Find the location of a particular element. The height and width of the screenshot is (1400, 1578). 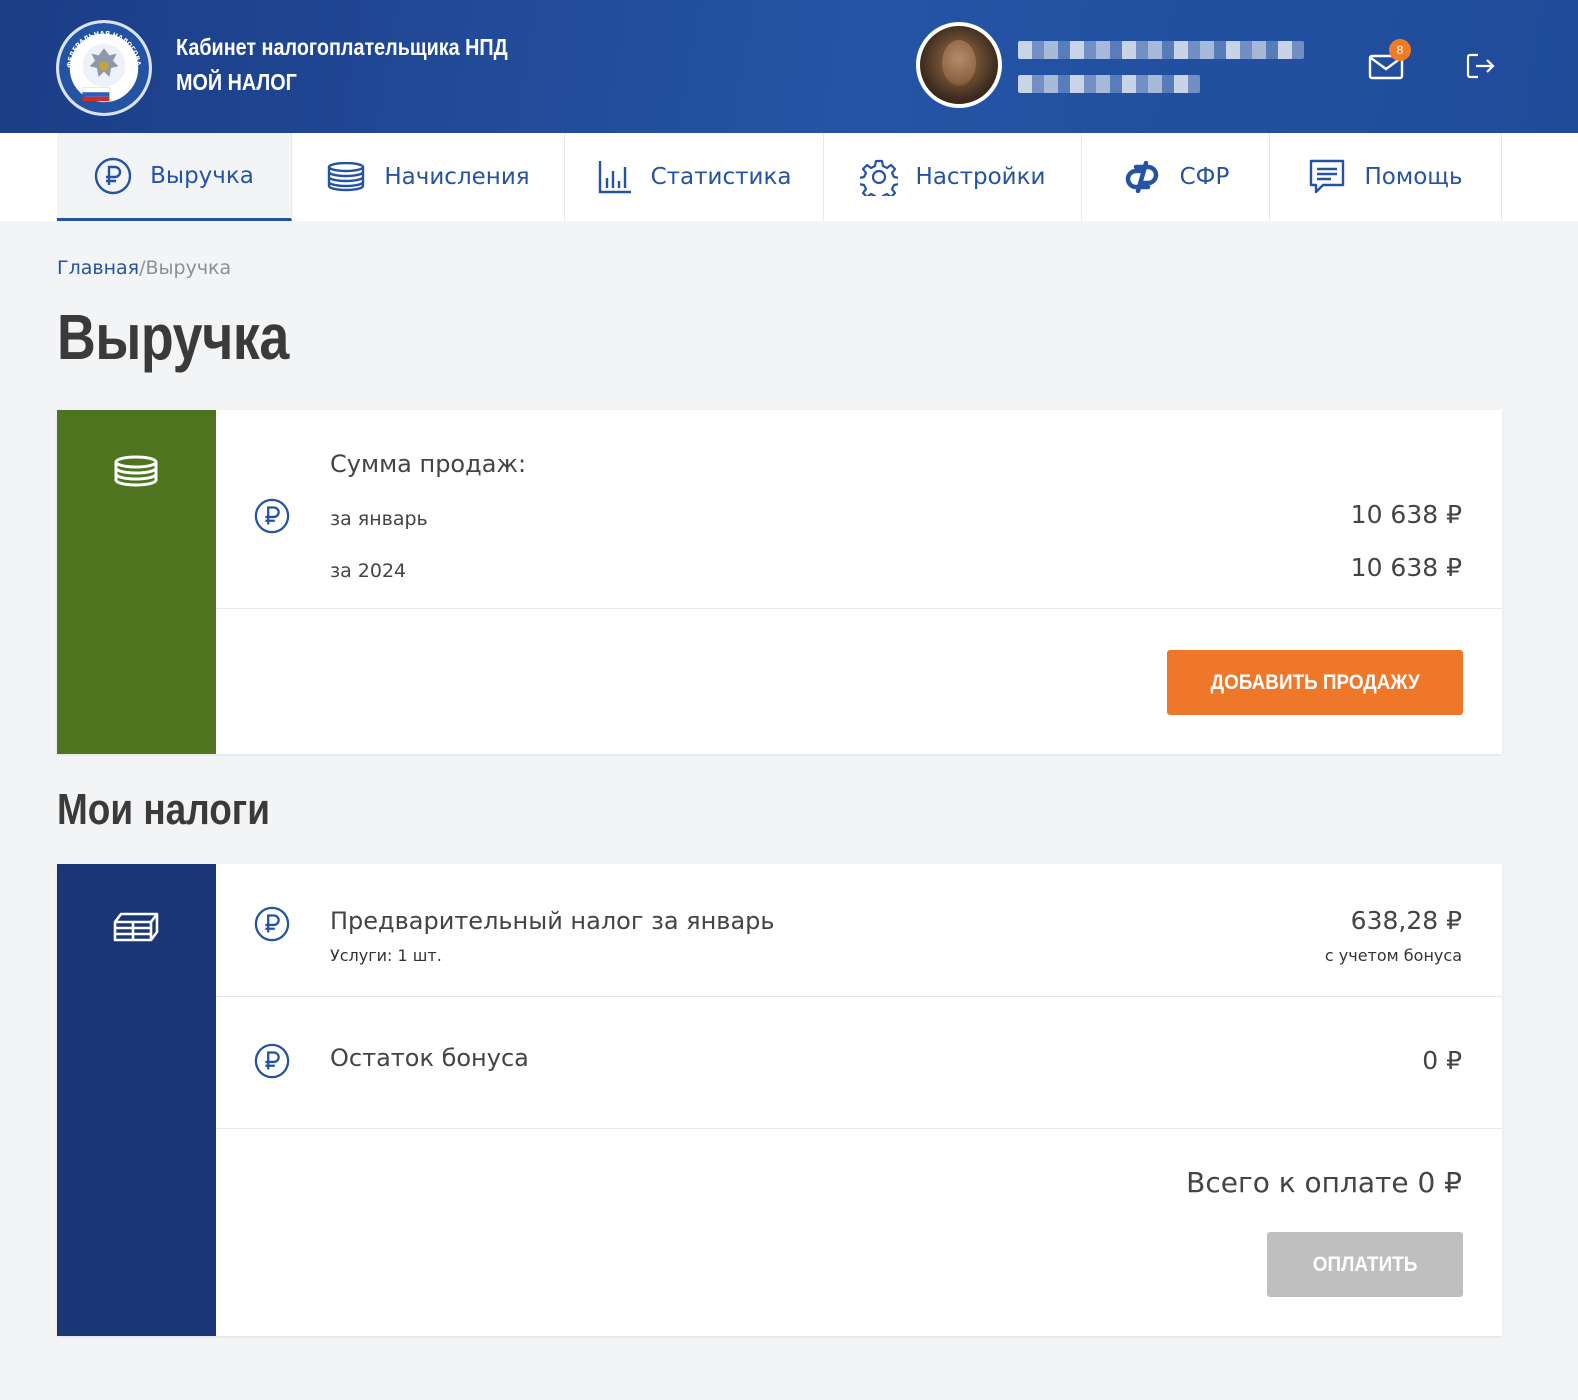

cabinet-title: Кабинет налогоплательщика НПД is located at coordinates (342, 47).